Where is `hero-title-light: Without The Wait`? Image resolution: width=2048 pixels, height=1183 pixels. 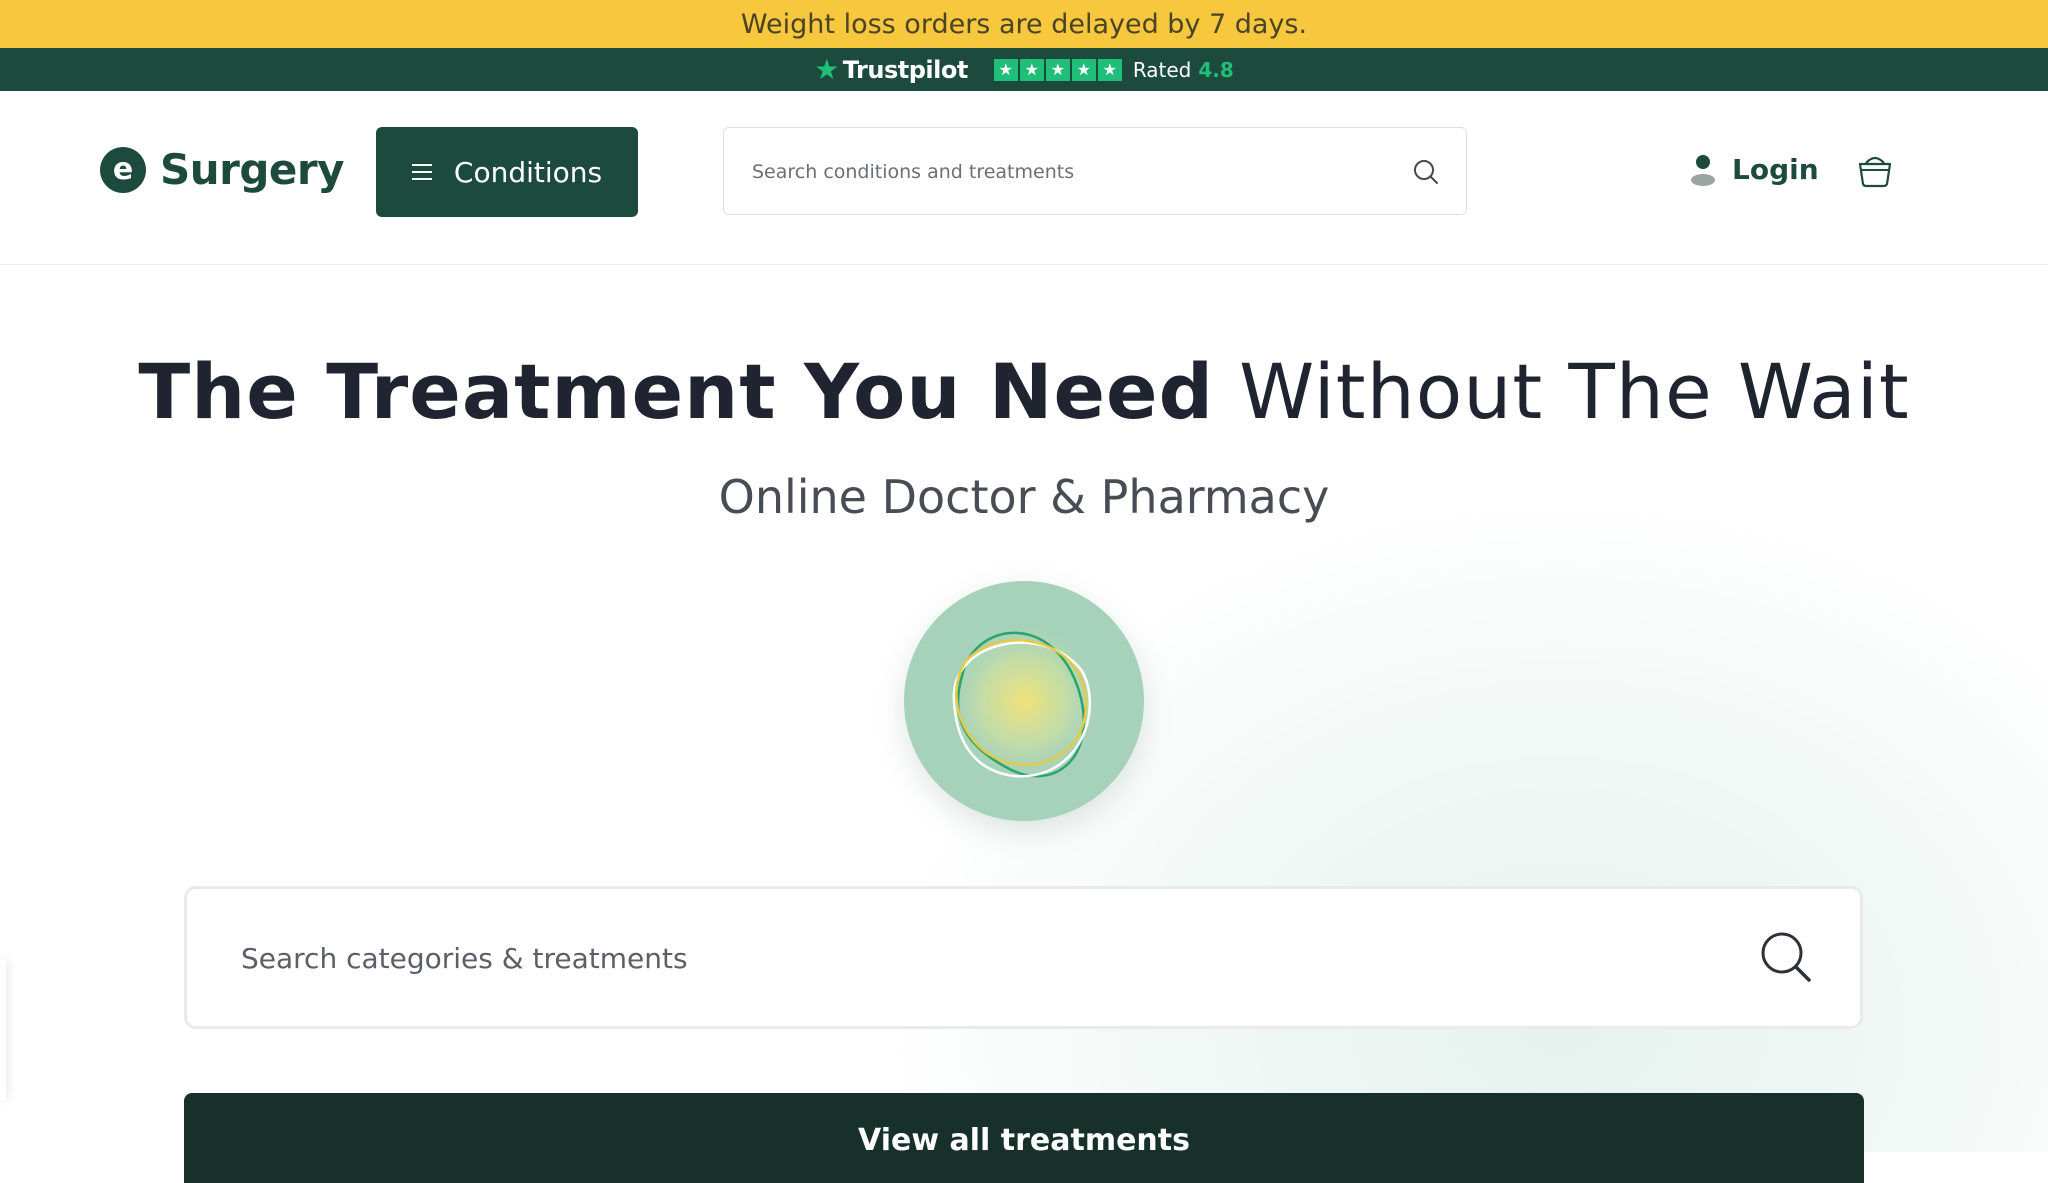 hero-title-light: Without The Wait is located at coordinates (1574, 391).